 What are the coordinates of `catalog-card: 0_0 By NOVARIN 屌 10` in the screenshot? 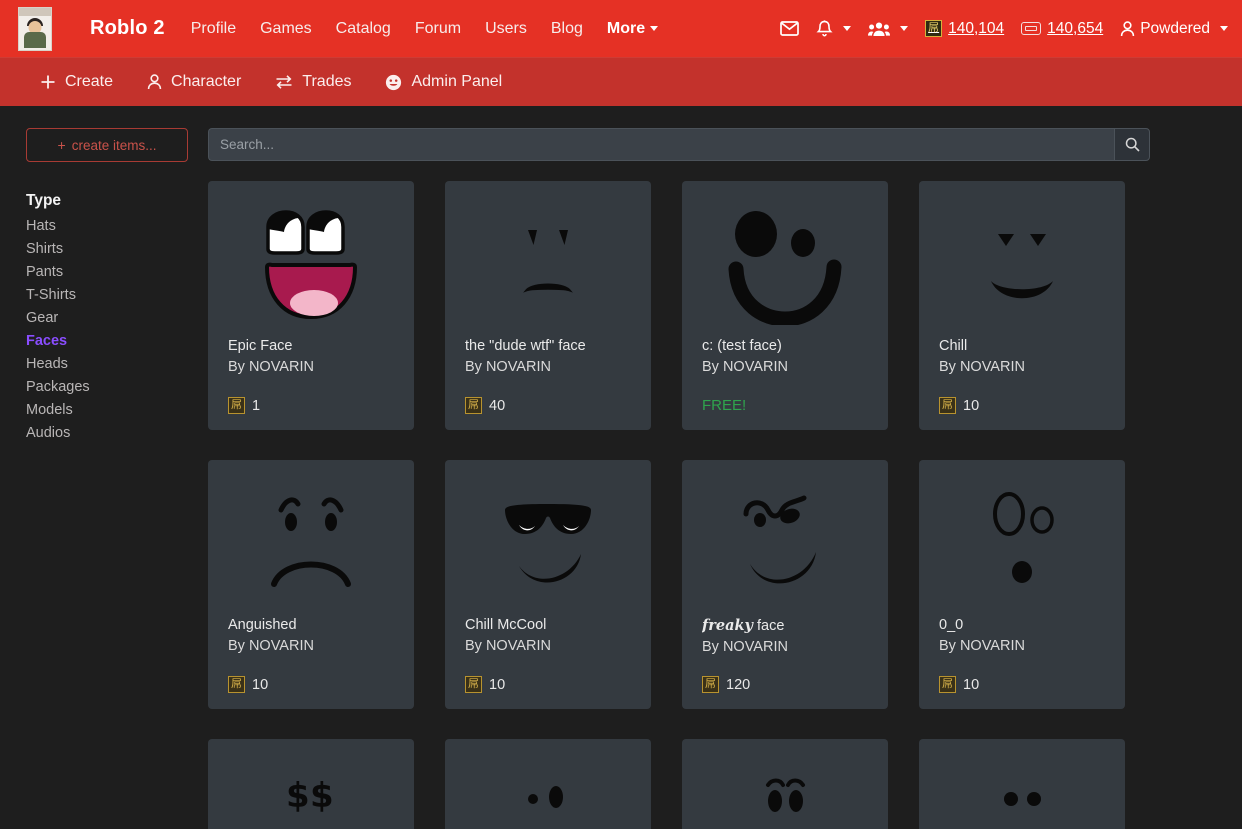 It's located at (1022, 584).